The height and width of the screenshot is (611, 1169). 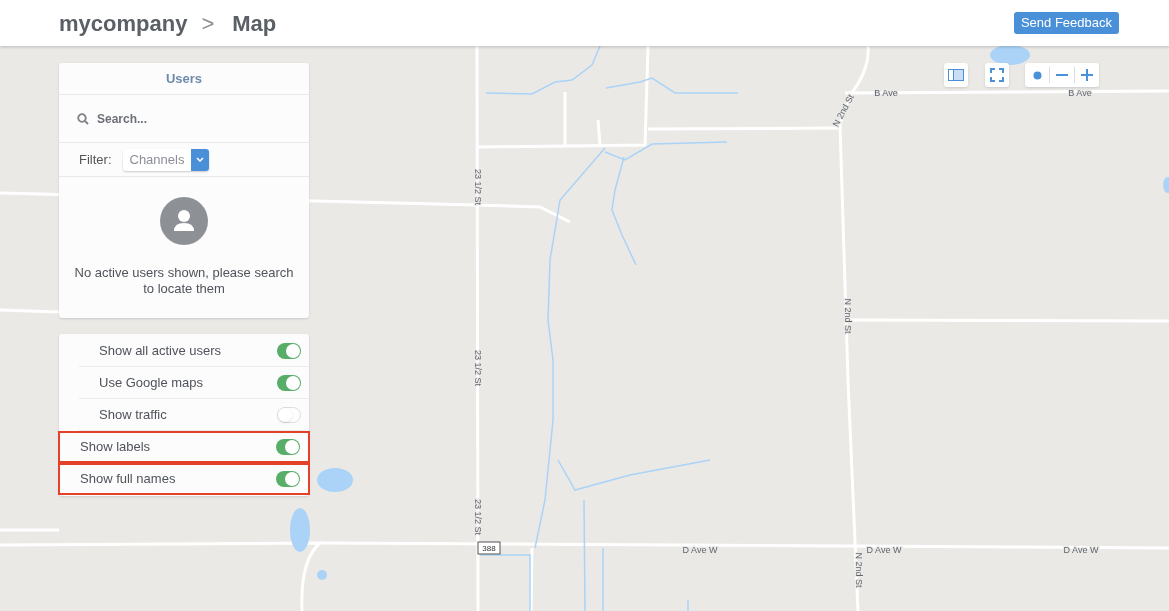 What do you see at coordinates (184, 281) in the screenshot?
I see `empty-state-message: No active users shown, please search to locate them` at bounding box center [184, 281].